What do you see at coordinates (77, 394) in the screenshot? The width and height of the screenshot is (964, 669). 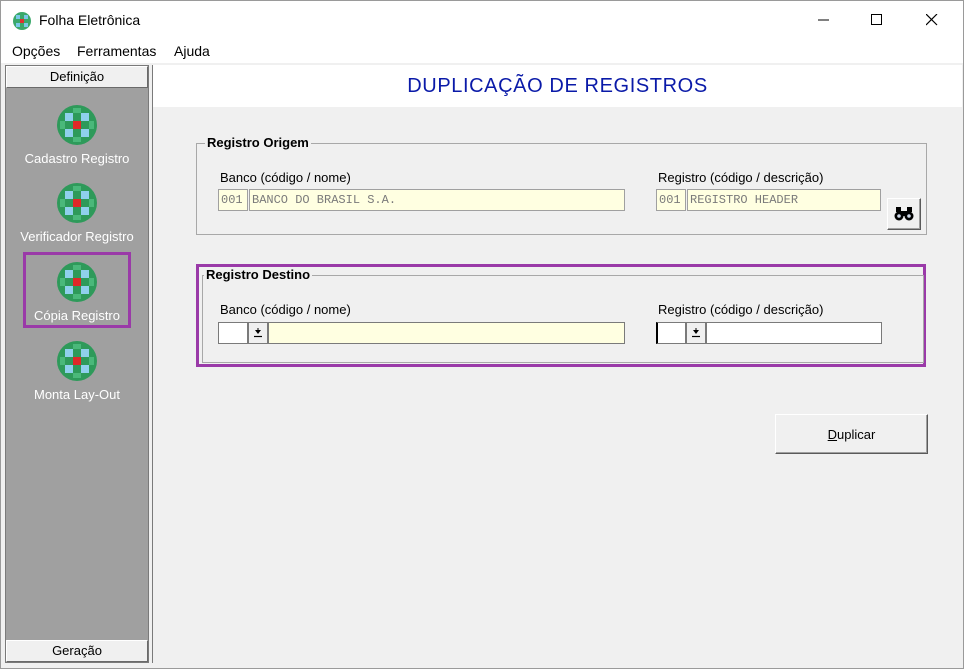 I see `sidebar-item-label: Monta Lay-Out` at bounding box center [77, 394].